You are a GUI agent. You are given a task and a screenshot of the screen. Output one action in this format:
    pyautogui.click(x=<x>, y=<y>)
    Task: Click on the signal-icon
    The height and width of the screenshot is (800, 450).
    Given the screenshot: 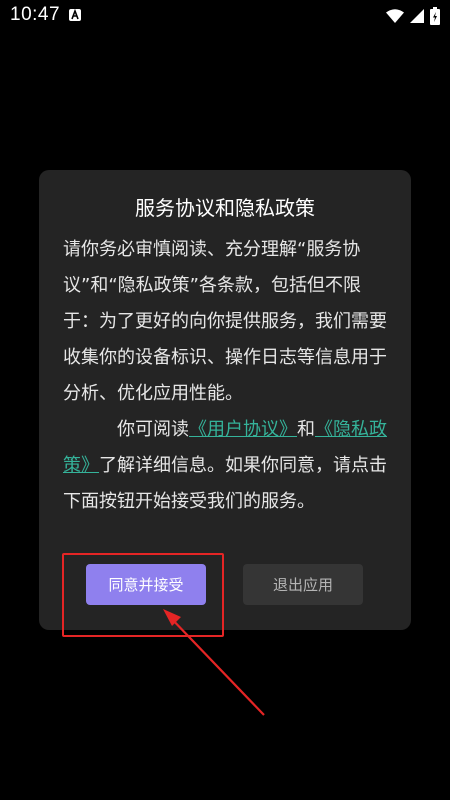 What is the action you would take?
    pyautogui.click(x=417, y=16)
    